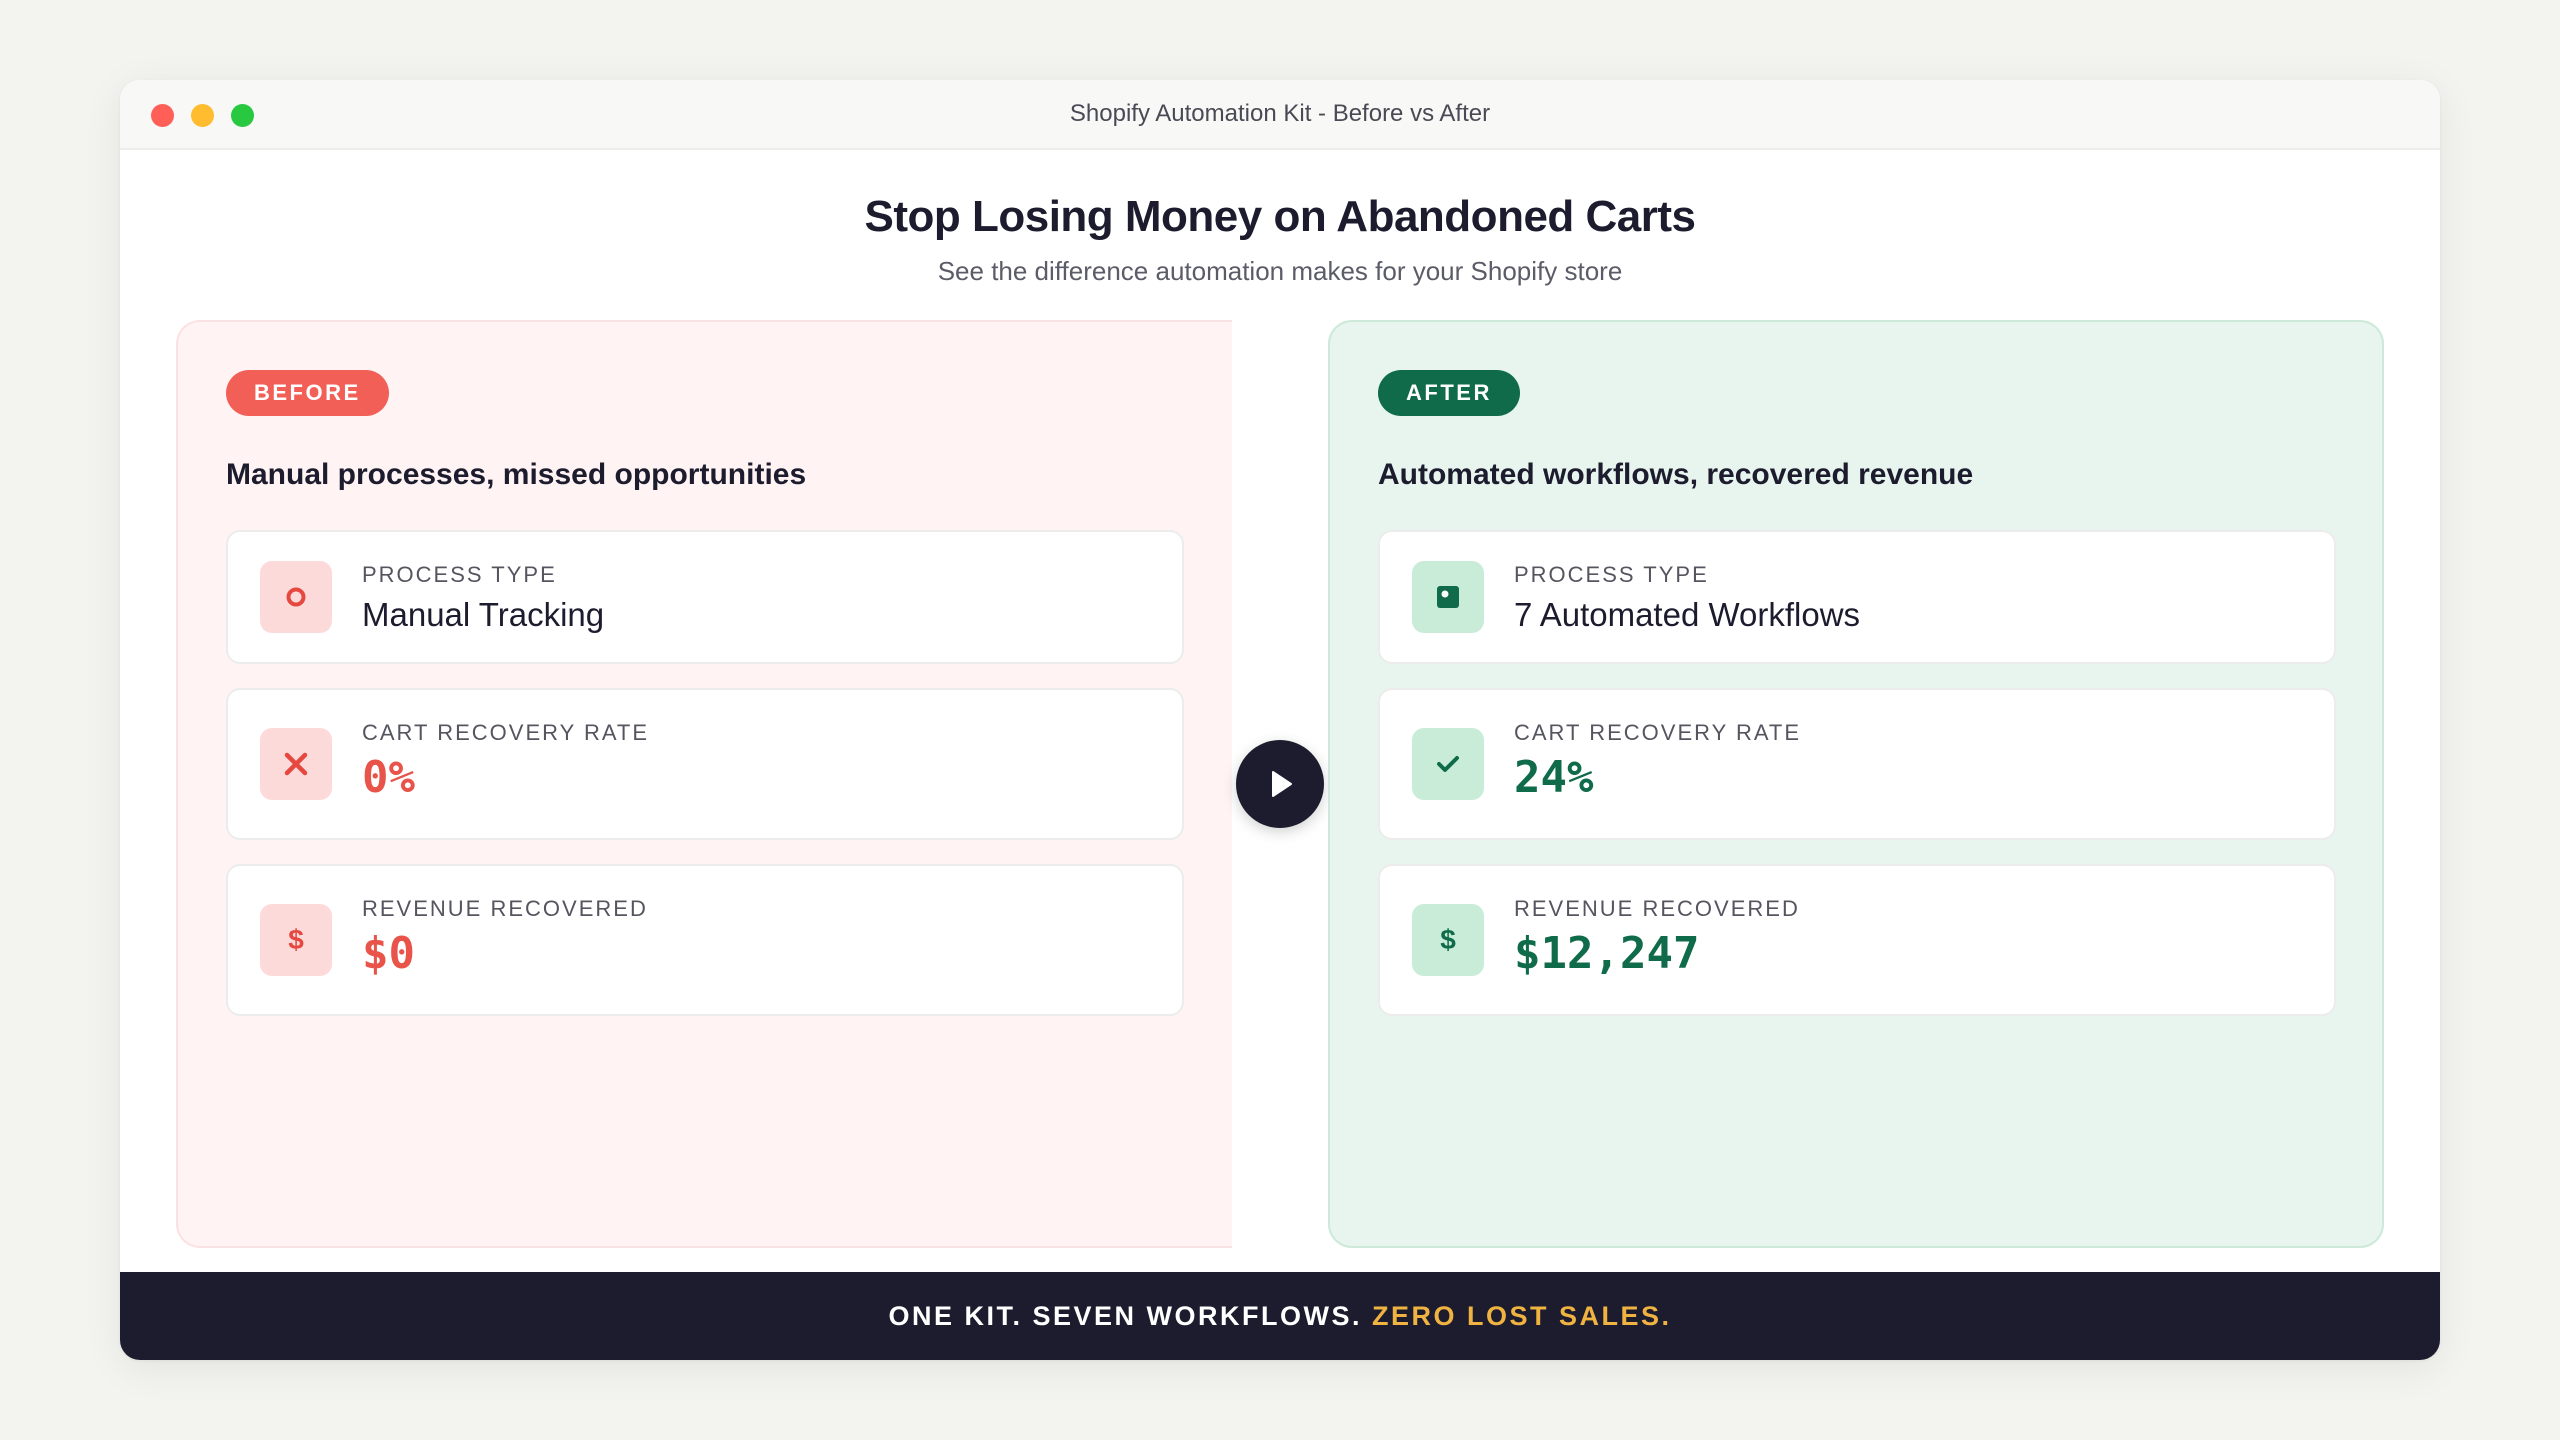  Describe the element at coordinates (1448, 597) in the screenshot. I see `workflow-icon` at that location.